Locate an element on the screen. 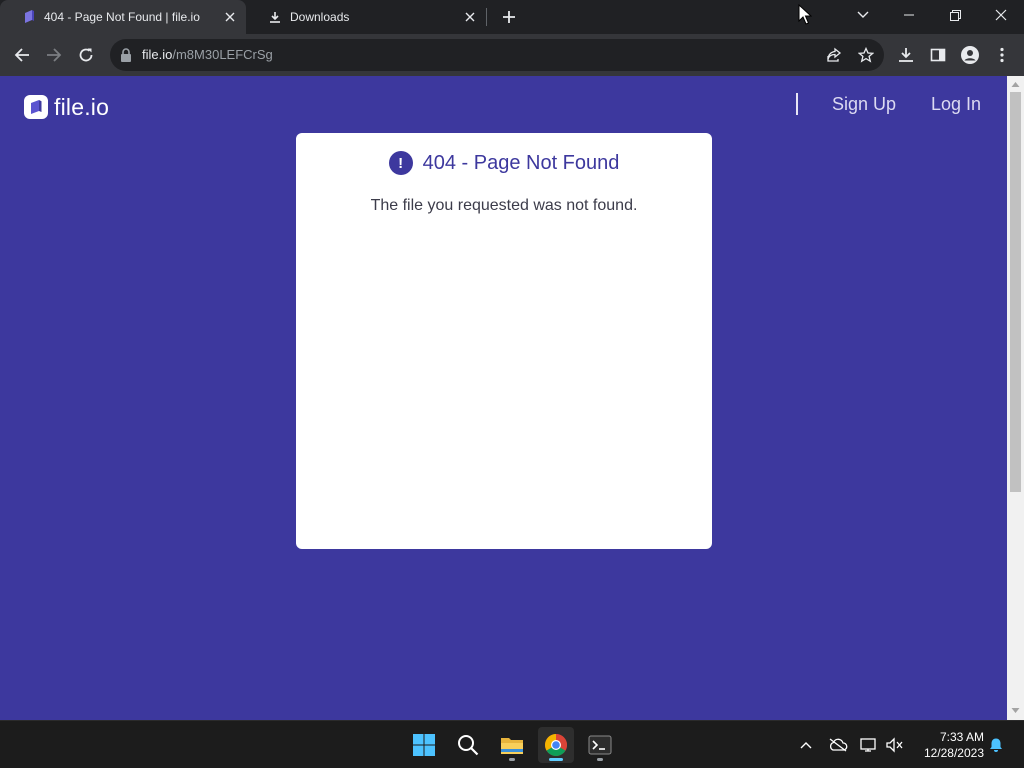  downloads-button is located at coordinates (906, 55).